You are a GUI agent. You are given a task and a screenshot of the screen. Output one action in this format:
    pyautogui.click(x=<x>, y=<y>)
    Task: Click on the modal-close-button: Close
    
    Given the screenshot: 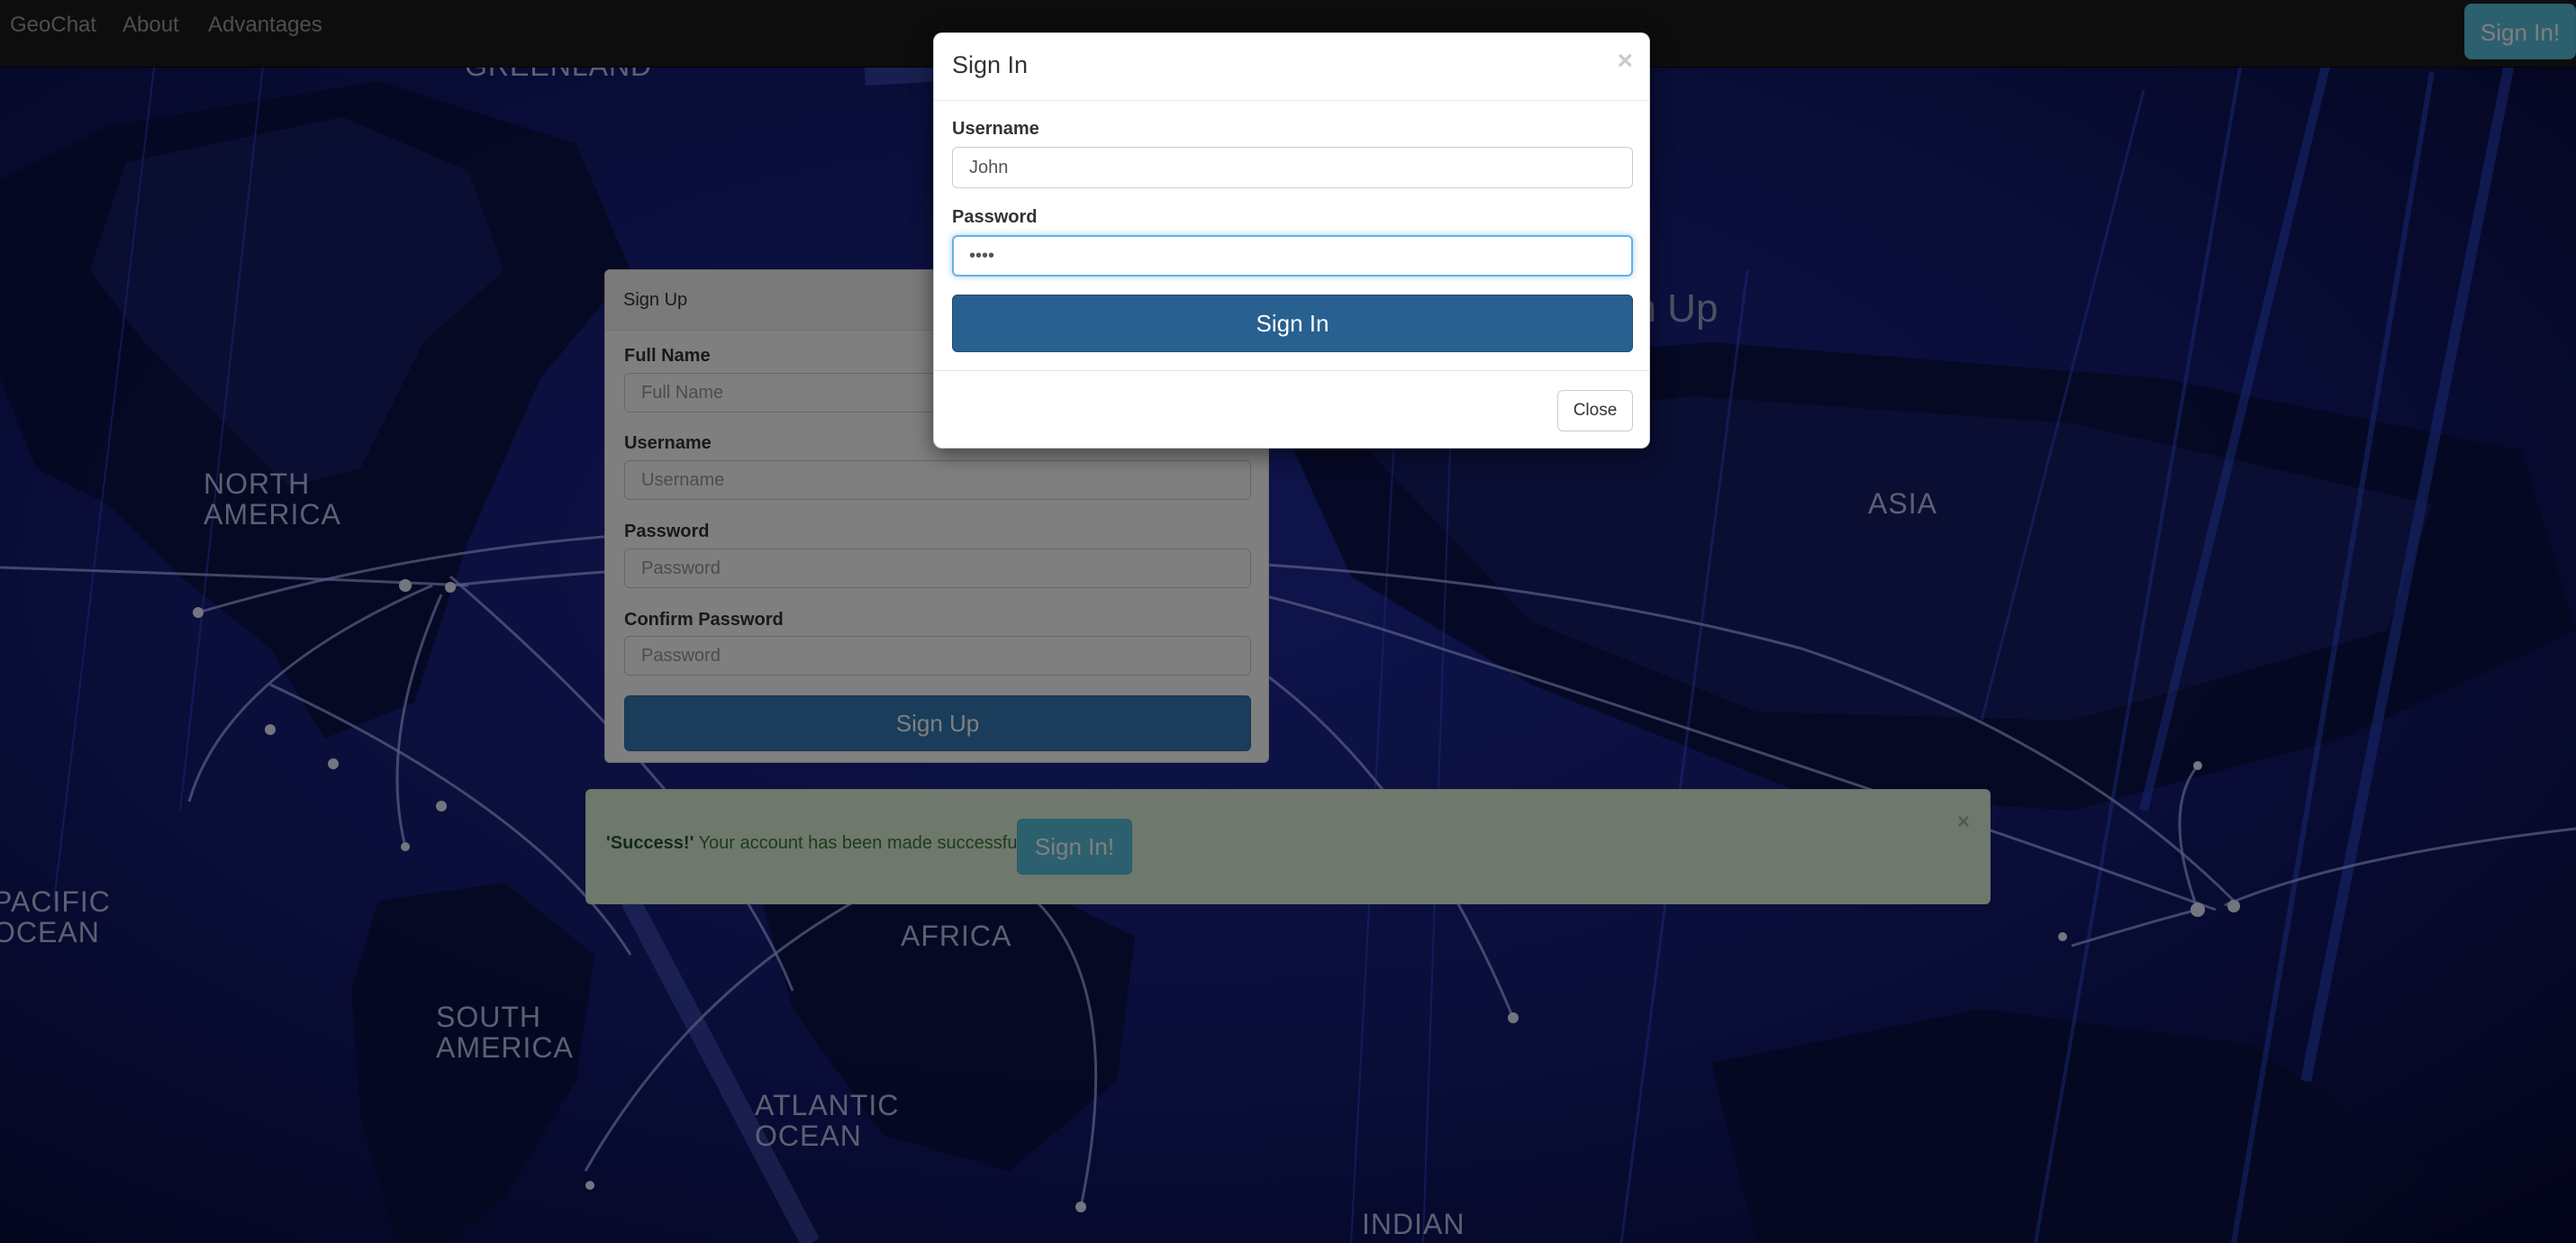 What is the action you would take?
    pyautogui.click(x=1595, y=410)
    